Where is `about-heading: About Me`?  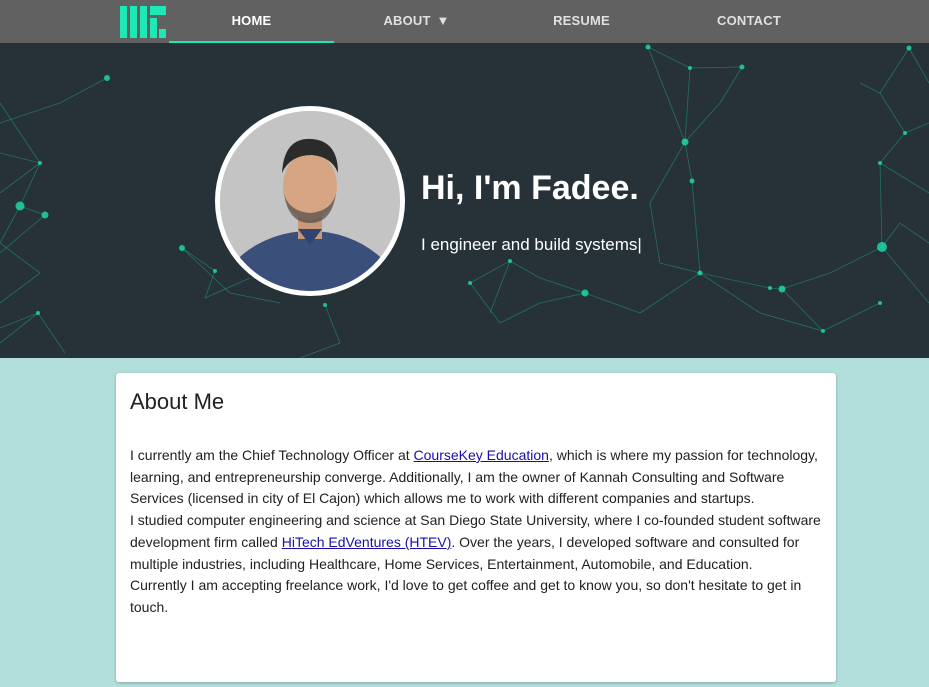 about-heading: About Me is located at coordinates (177, 401).